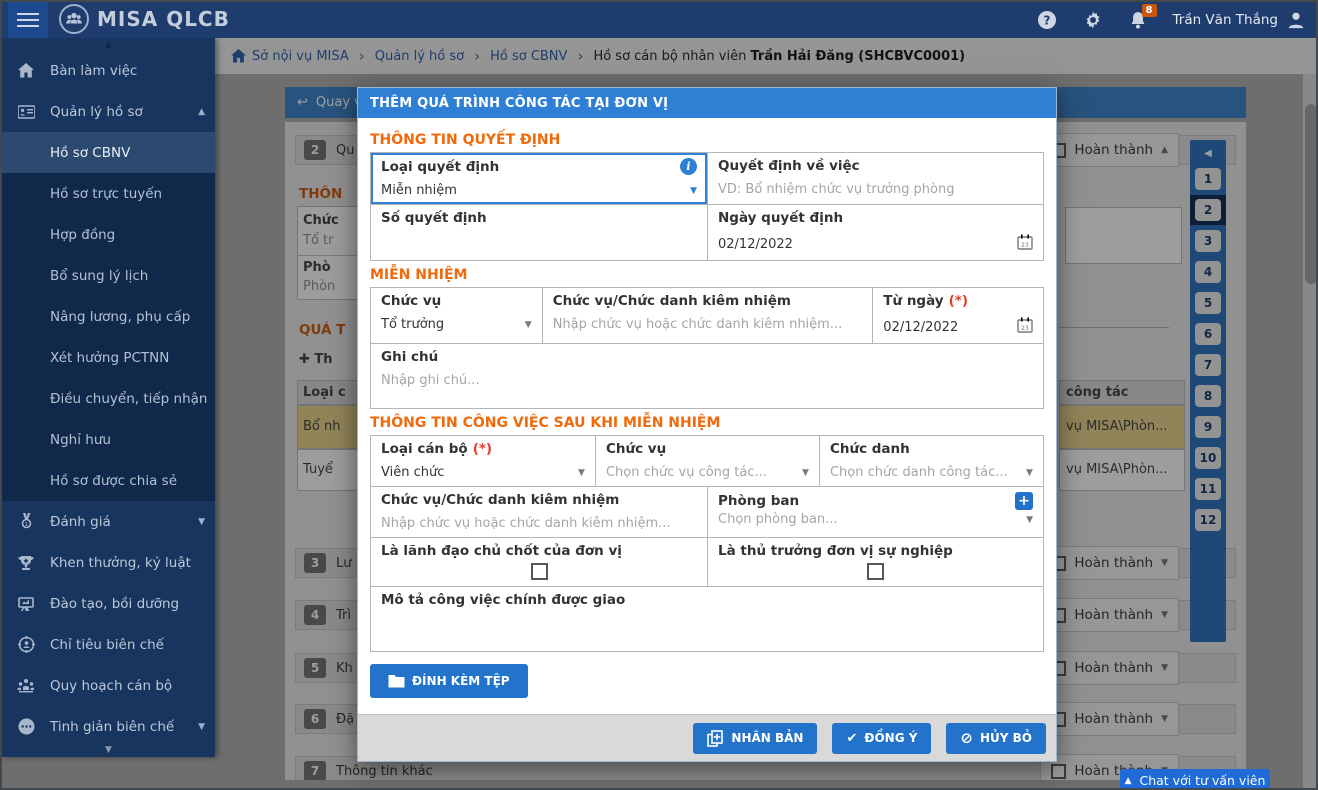  Describe the element at coordinates (930, 461) in the screenshot. I see `after-title-field: Chức danh Chọn chức danh công tác... ▼` at that location.